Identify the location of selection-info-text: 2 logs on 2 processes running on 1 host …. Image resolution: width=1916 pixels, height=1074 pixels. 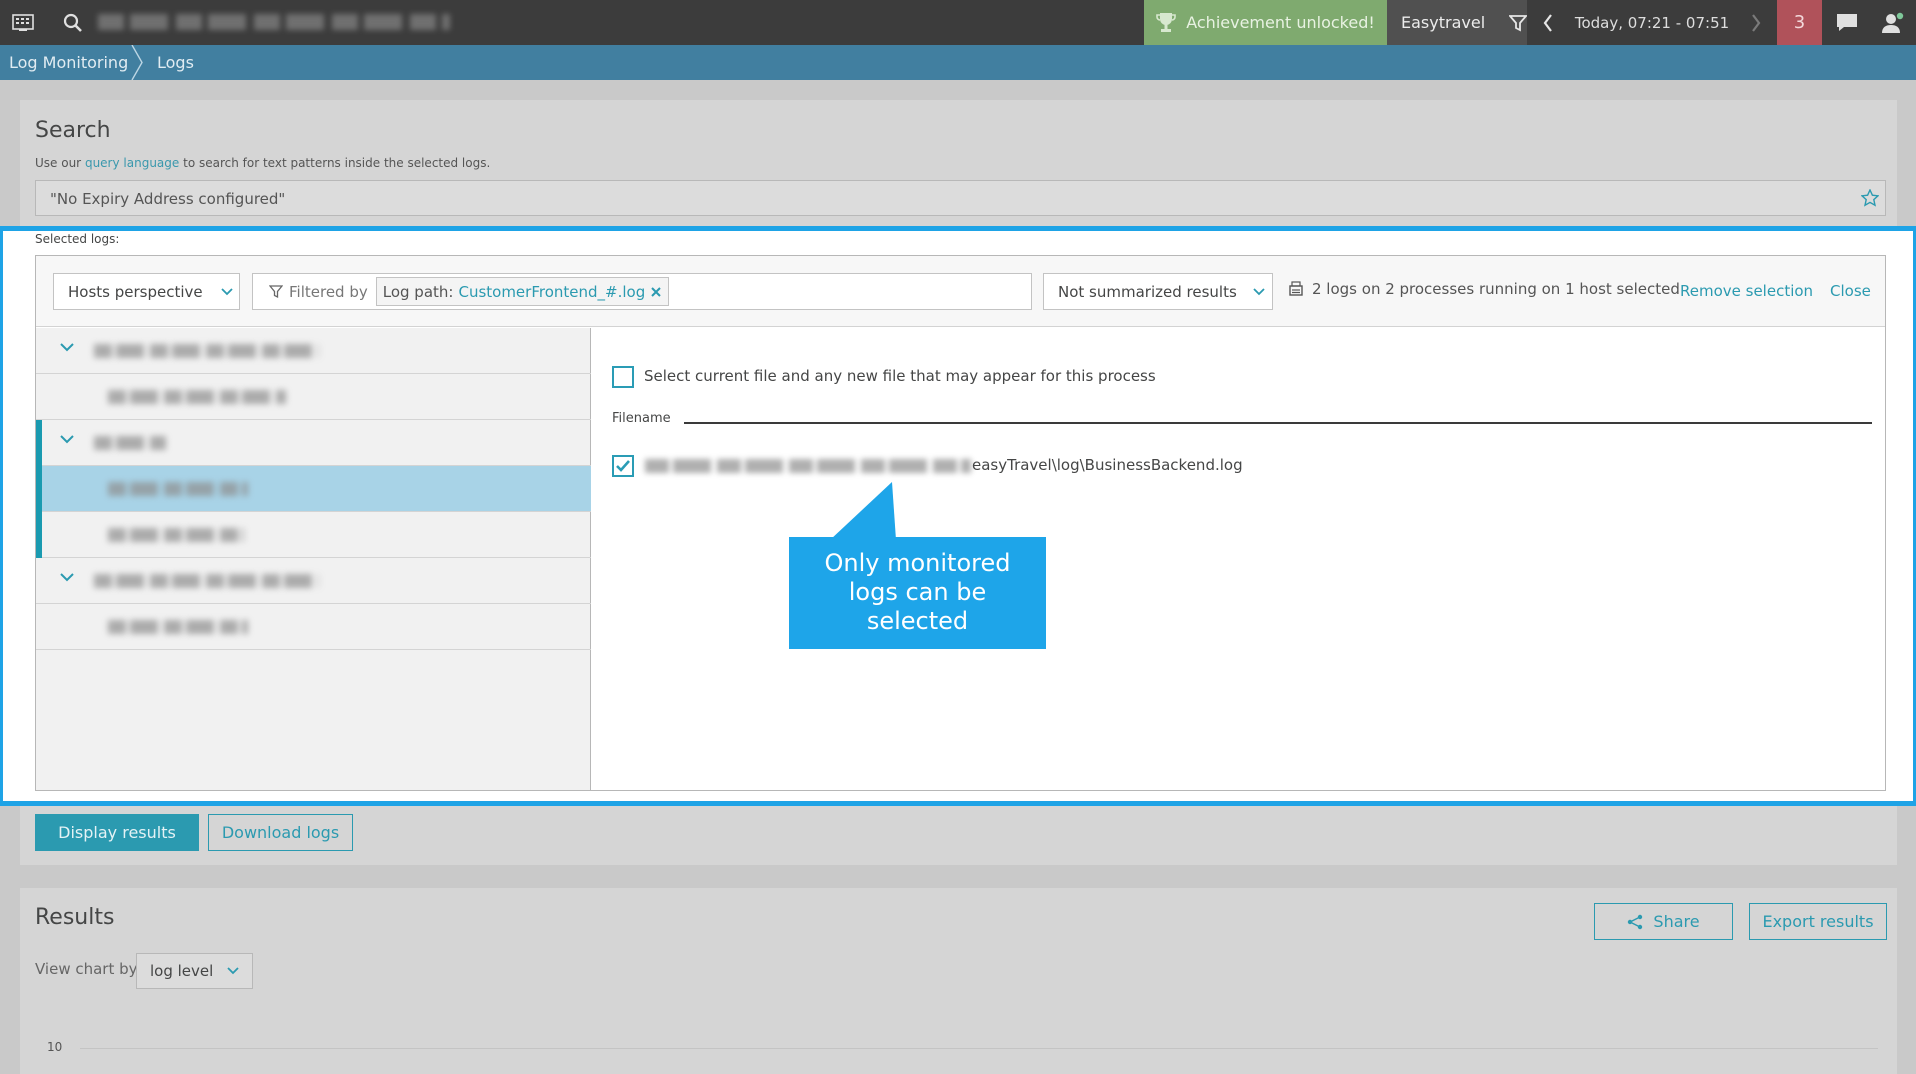
(1496, 289).